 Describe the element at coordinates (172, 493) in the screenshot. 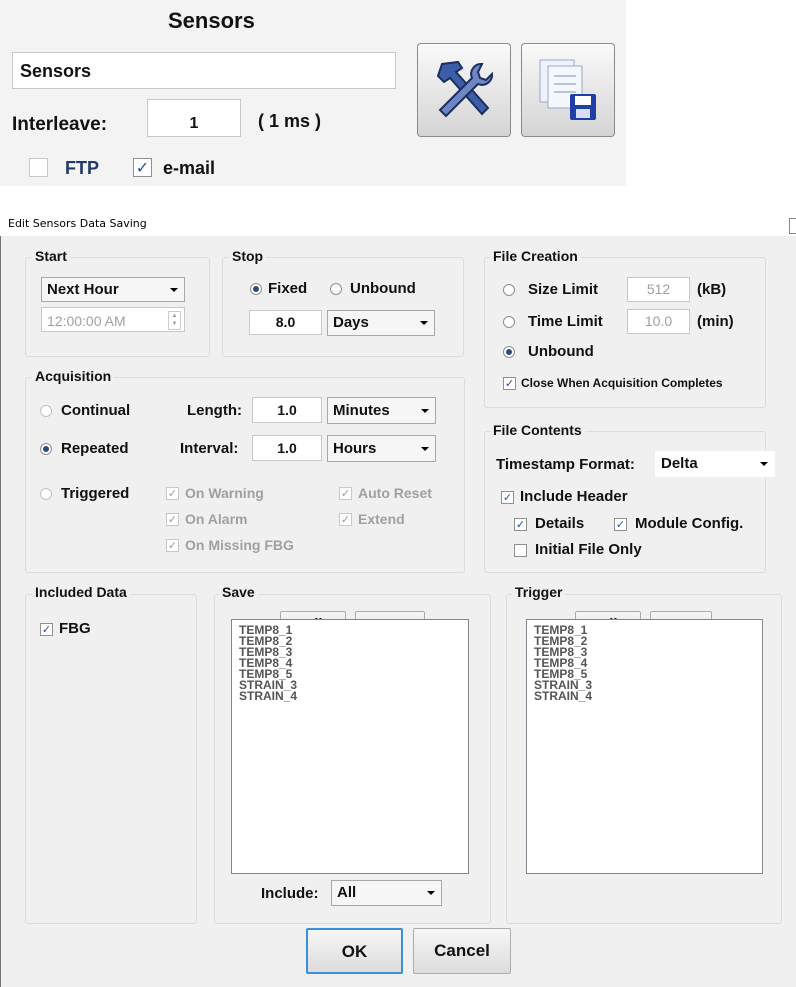

I see `on-warning-checkbox: ✓` at that location.